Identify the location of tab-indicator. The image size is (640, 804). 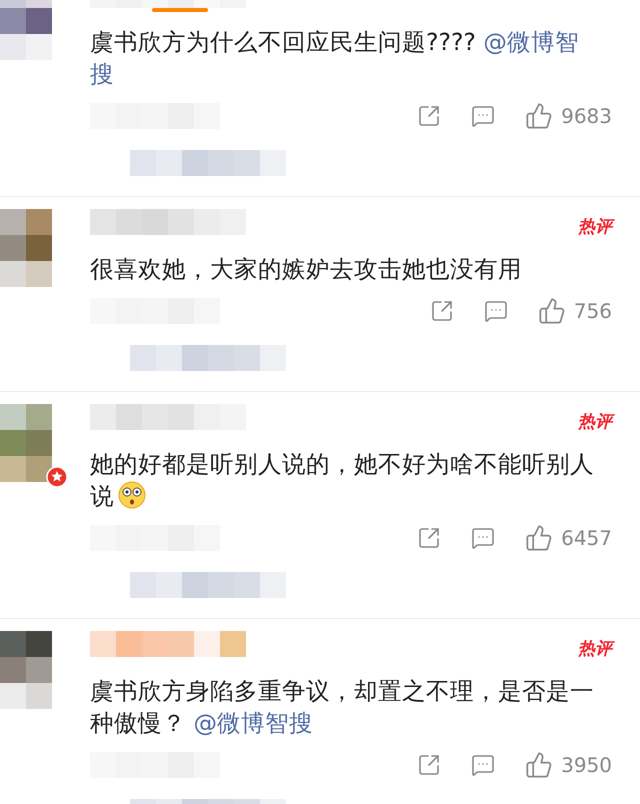
(180, 10).